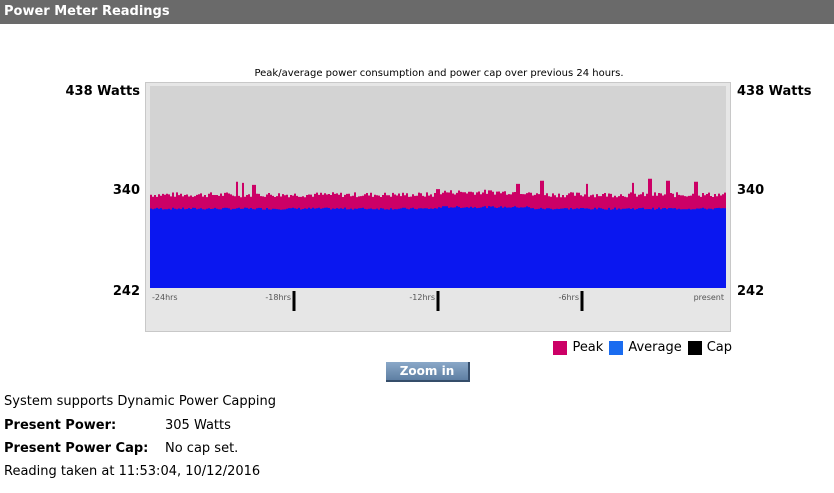 This screenshot has height=493, width=834. I want to click on power-cap-row: Present Power Cap: No cap set., so click(121, 448).